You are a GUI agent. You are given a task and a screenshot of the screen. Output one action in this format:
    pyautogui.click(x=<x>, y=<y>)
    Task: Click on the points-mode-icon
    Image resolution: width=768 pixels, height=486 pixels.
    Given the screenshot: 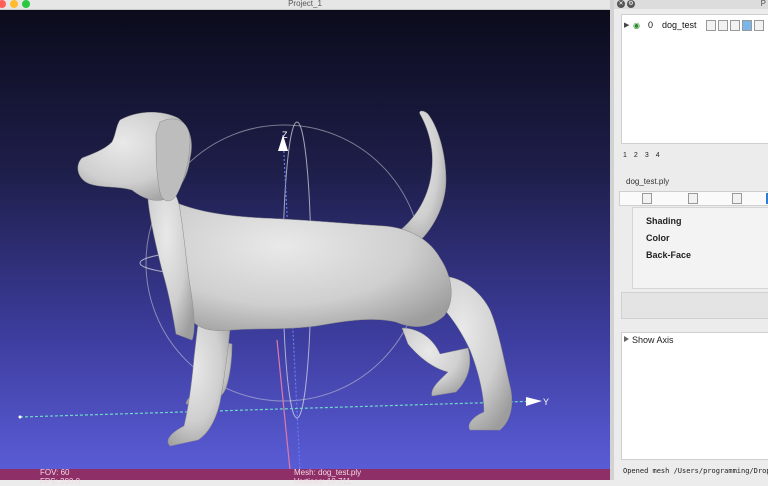 What is the action you would take?
    pyautogui.click(x=693, y=198)
    